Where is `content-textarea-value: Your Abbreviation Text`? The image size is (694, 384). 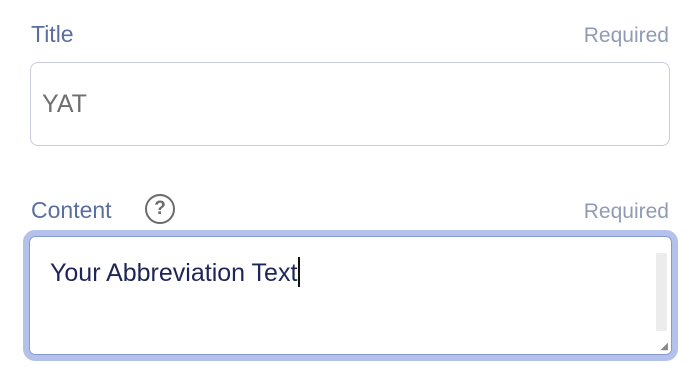 content-textarea-value: Your Abbreviation Text is located at coordinates (174, 273).